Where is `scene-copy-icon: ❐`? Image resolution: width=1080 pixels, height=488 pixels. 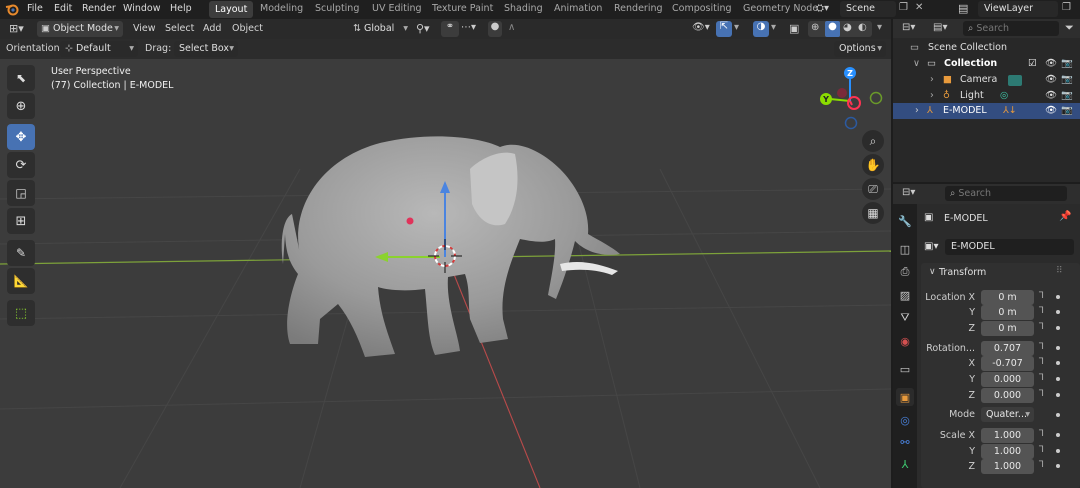
scene-copy-icon: ❐ is located at coordinates (903, 7).